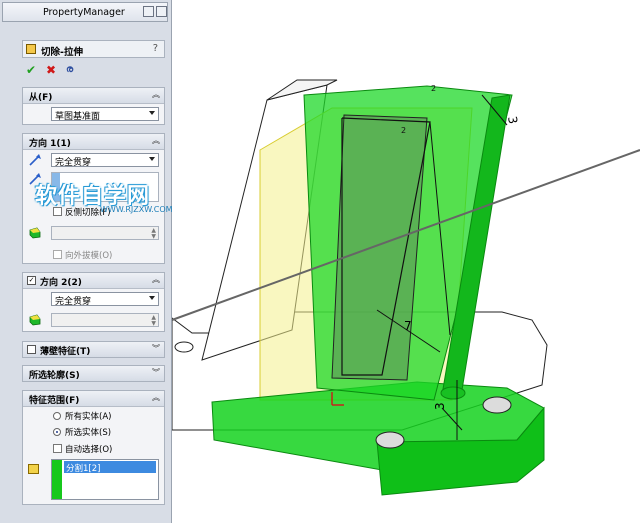 This screenshot has width=640, height=523. I want to click on all-bodies-label: 所有实体(A), so click(88, 417).